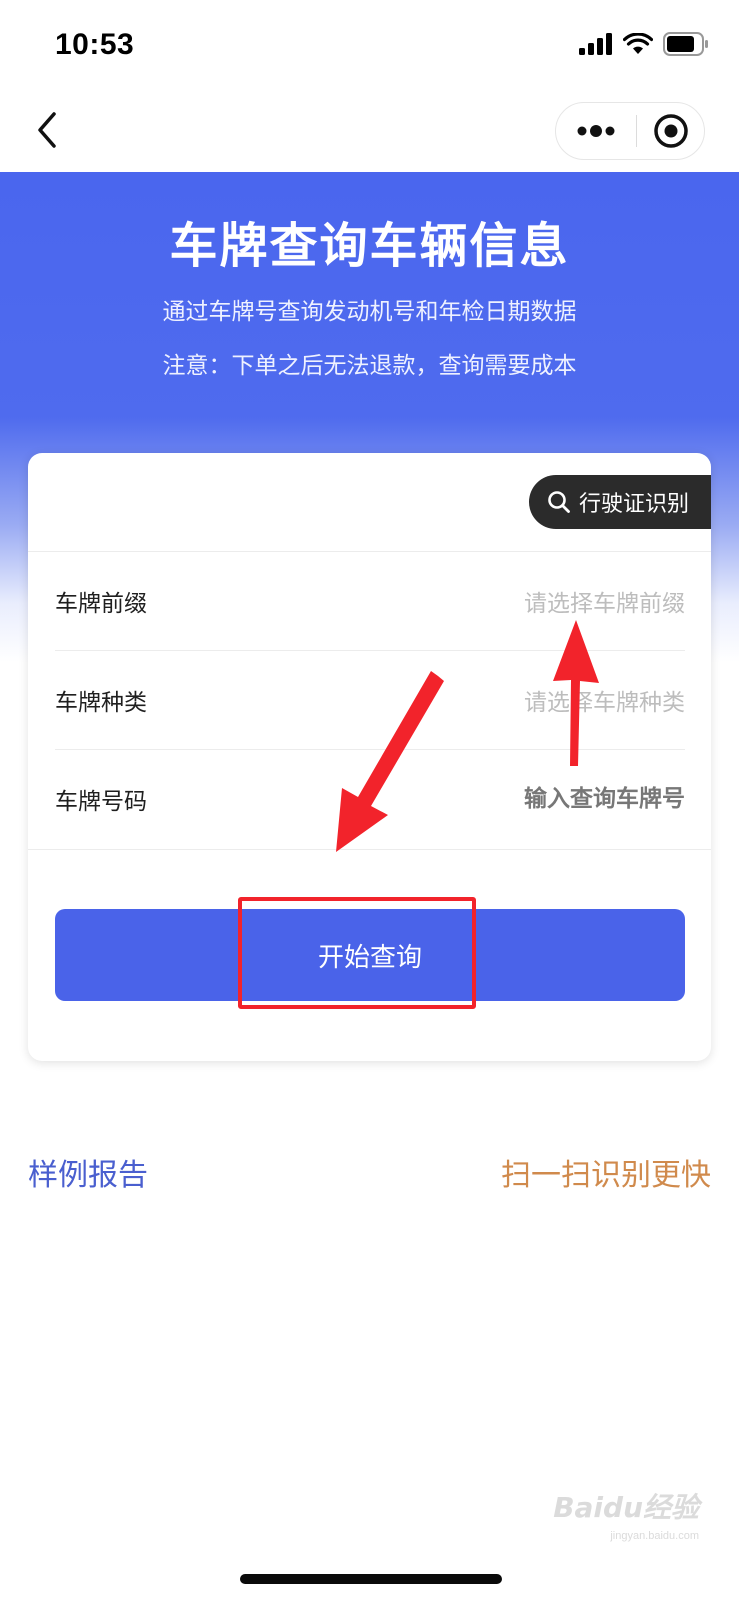 Image resolution: width=739 pixels, height=1600 pixels. What do you see at coordinates (604, 700) in the screenshot?
I see `plate-type-picker: 请选择车牌种类` at bounding box center [604, 700].